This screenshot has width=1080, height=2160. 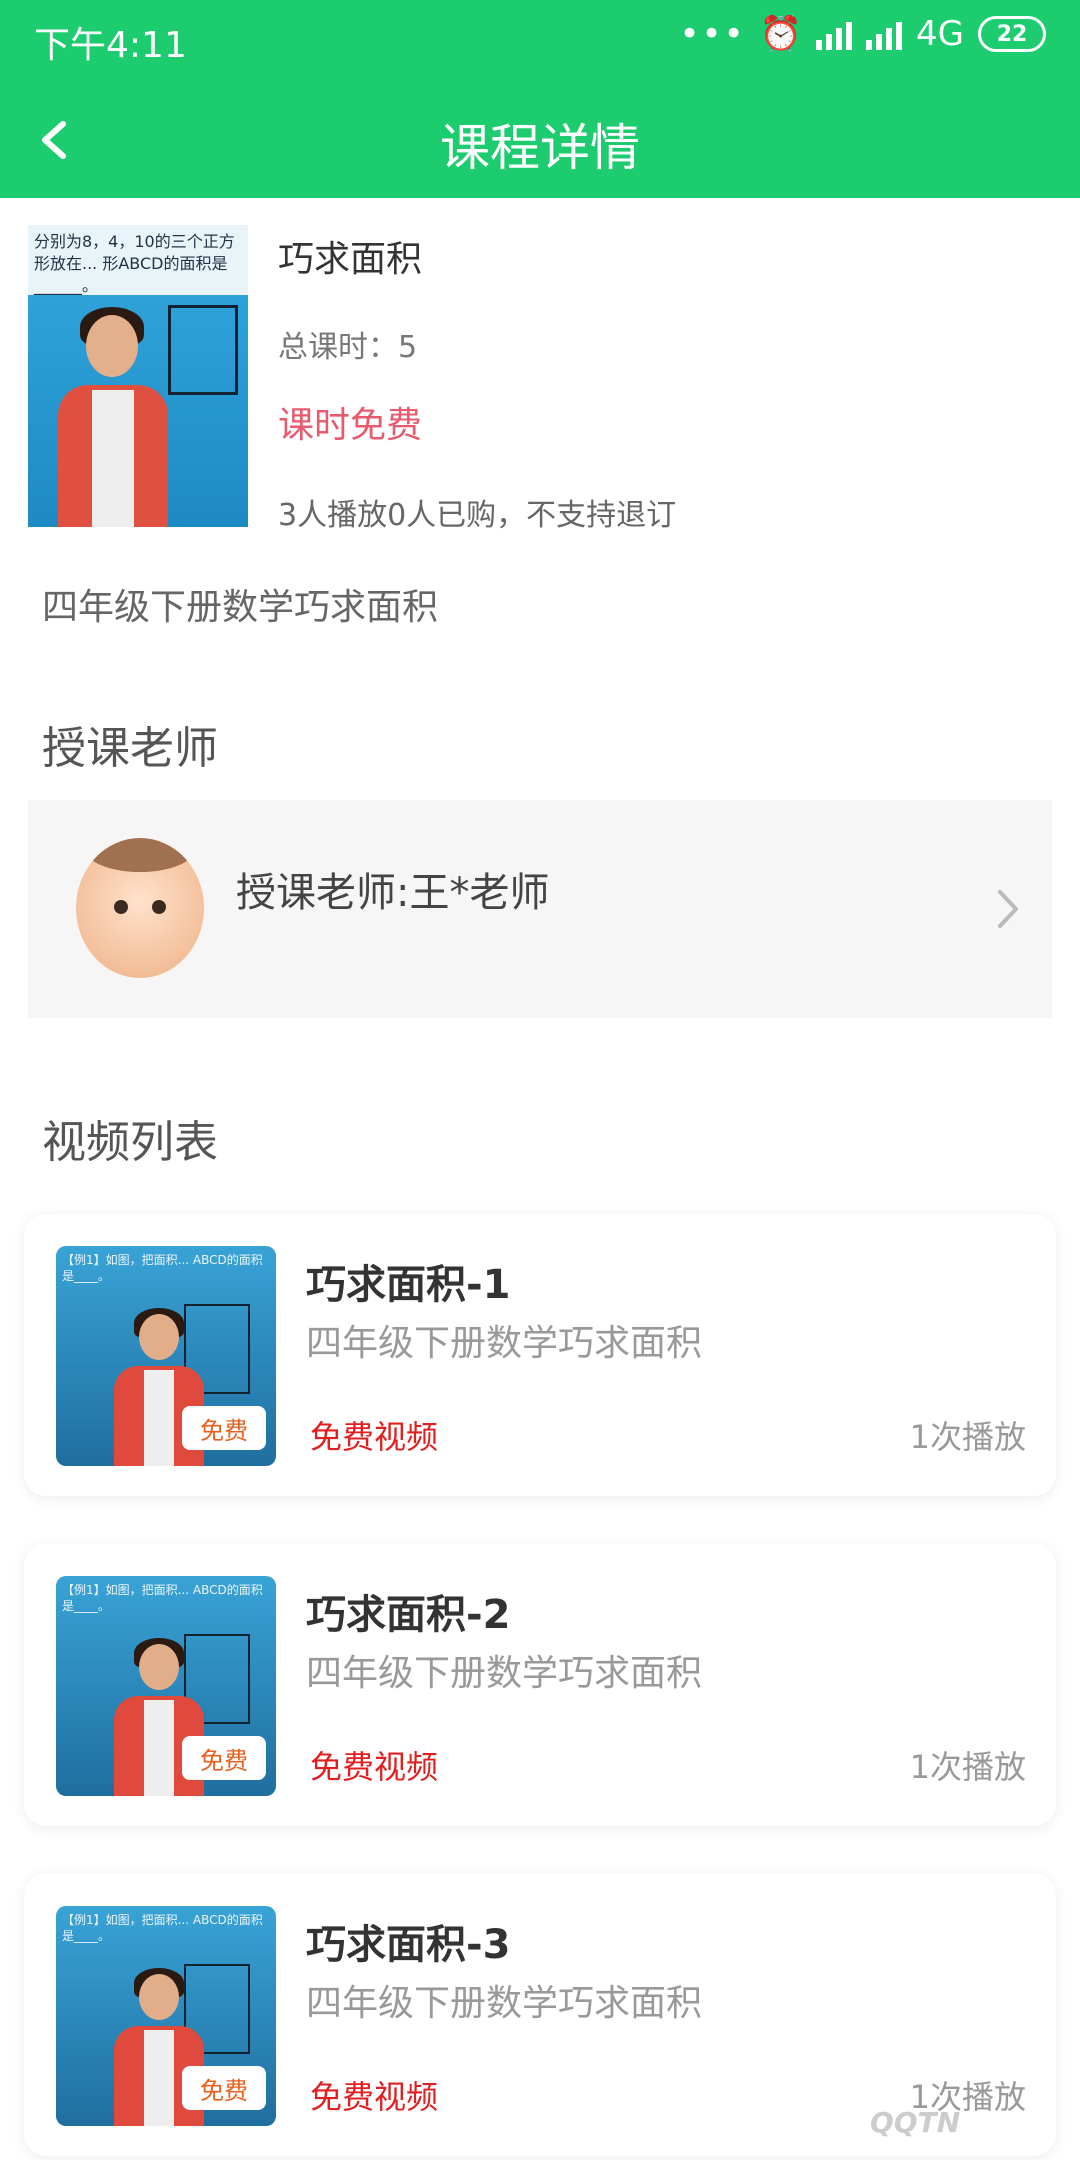 What do you see at coordinates (130, 748) in the screenshot?
I see `teacher-section-title: 授课老师` at bounding box center [130, 748].